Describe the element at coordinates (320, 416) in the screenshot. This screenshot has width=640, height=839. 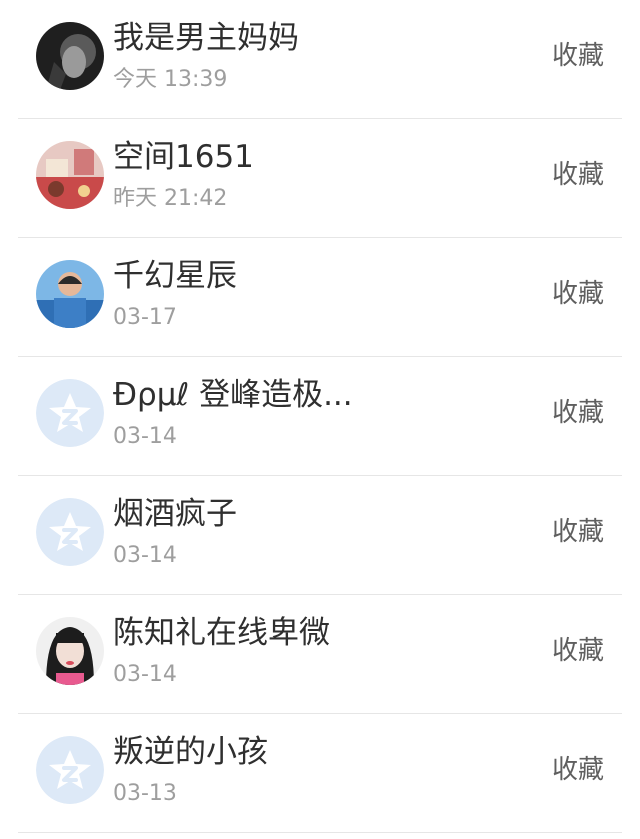
I see `list-item: Ɖρμℓ 登峰造极... 03-14 收藏` at that location.